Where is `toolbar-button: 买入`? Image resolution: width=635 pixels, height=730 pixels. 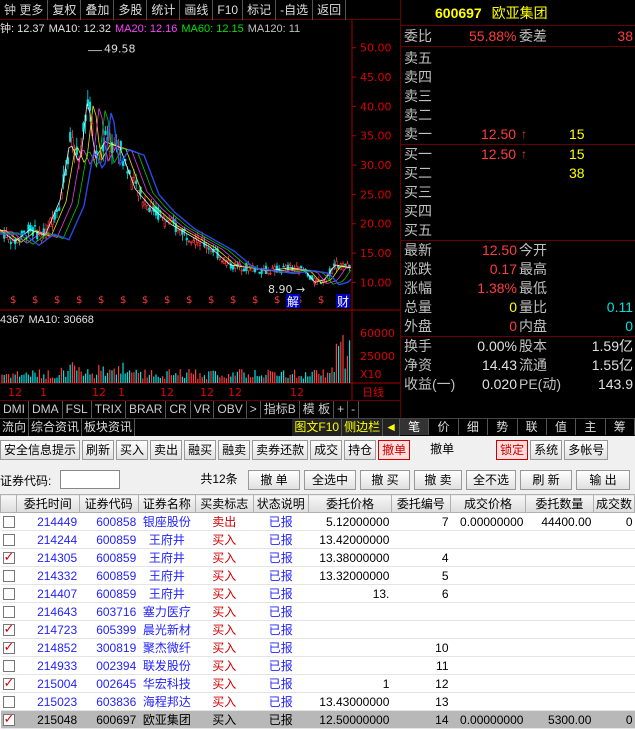 toolbar-button: 买入 is located at coordinates (132, 450).